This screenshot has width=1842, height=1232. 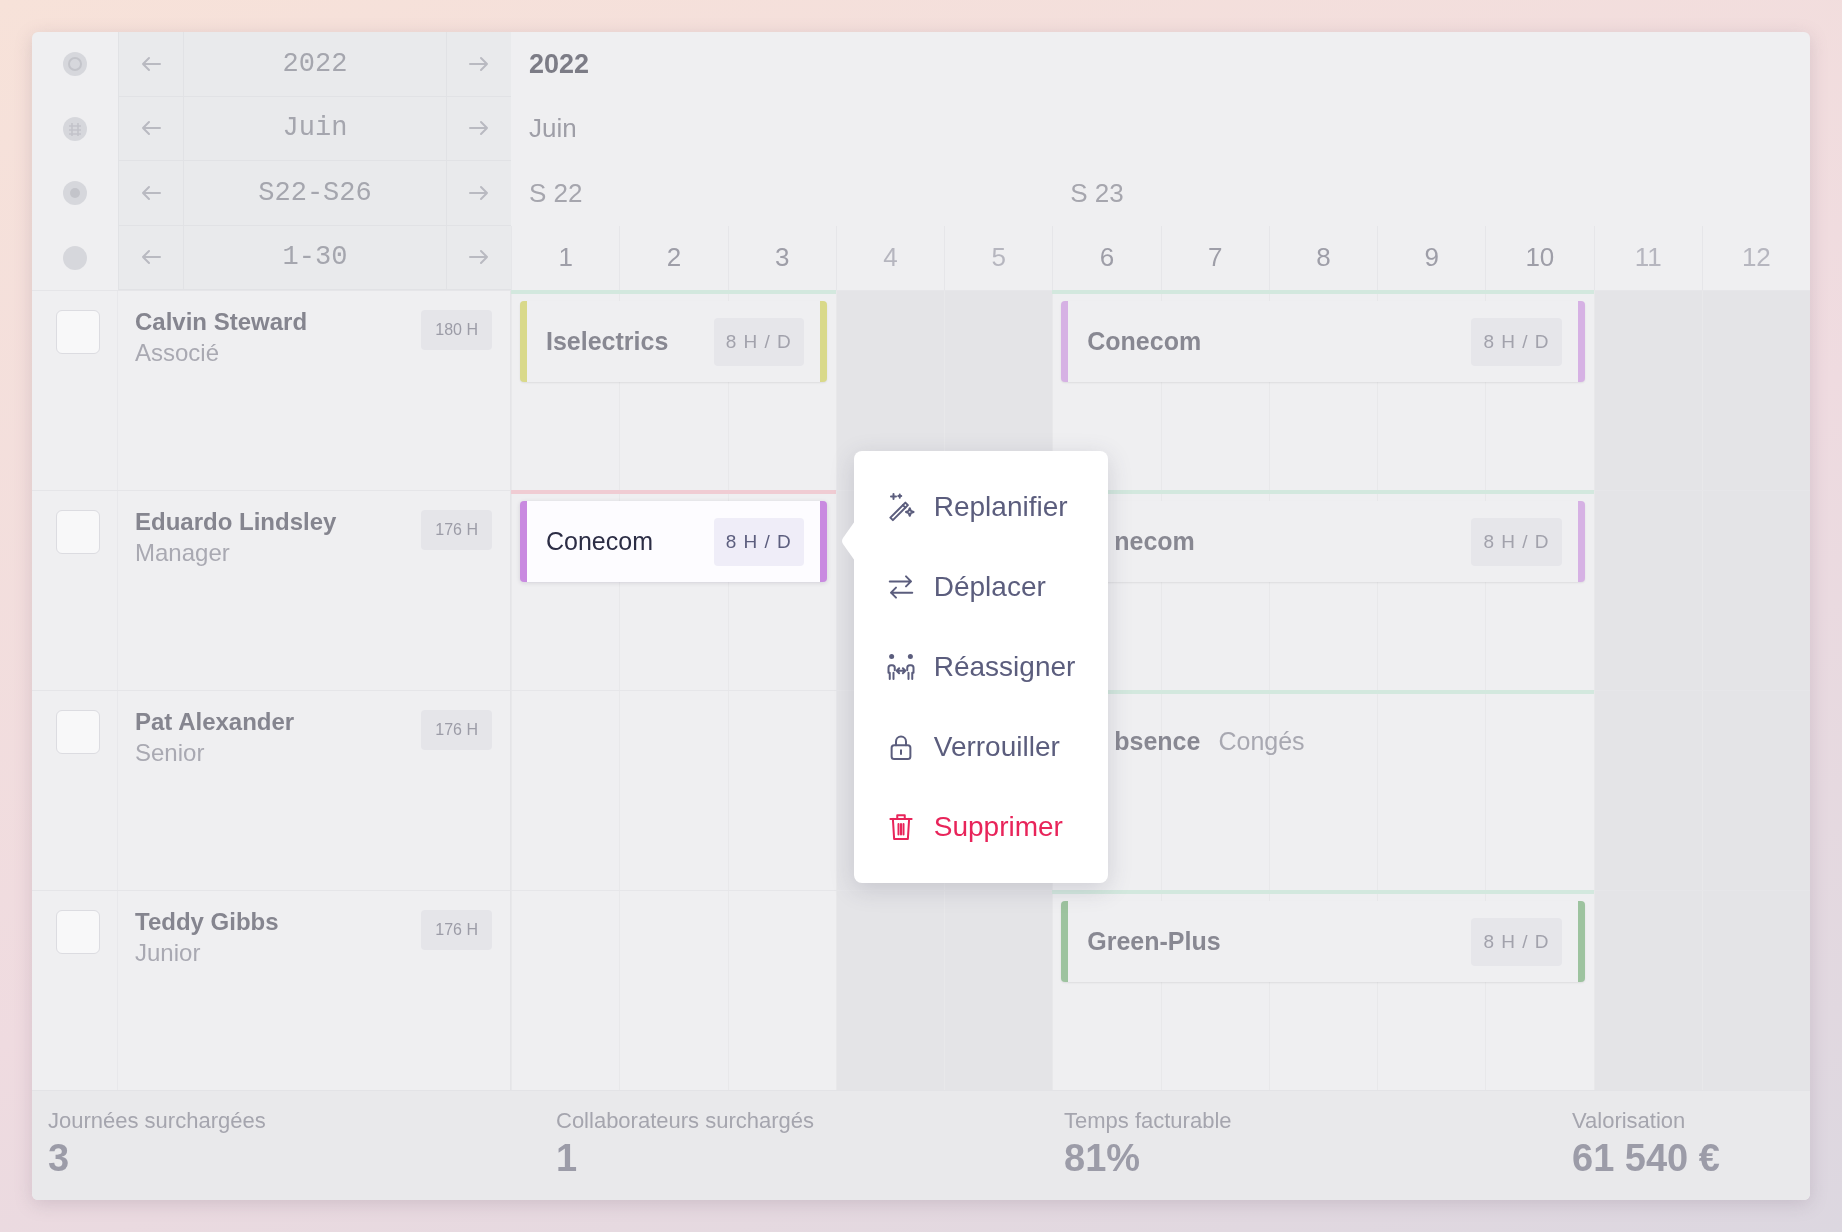 What do you see at coordinates (1215, 258) in the screenshot?
I see `day-label: 7` at bounding box center [1215, 258].